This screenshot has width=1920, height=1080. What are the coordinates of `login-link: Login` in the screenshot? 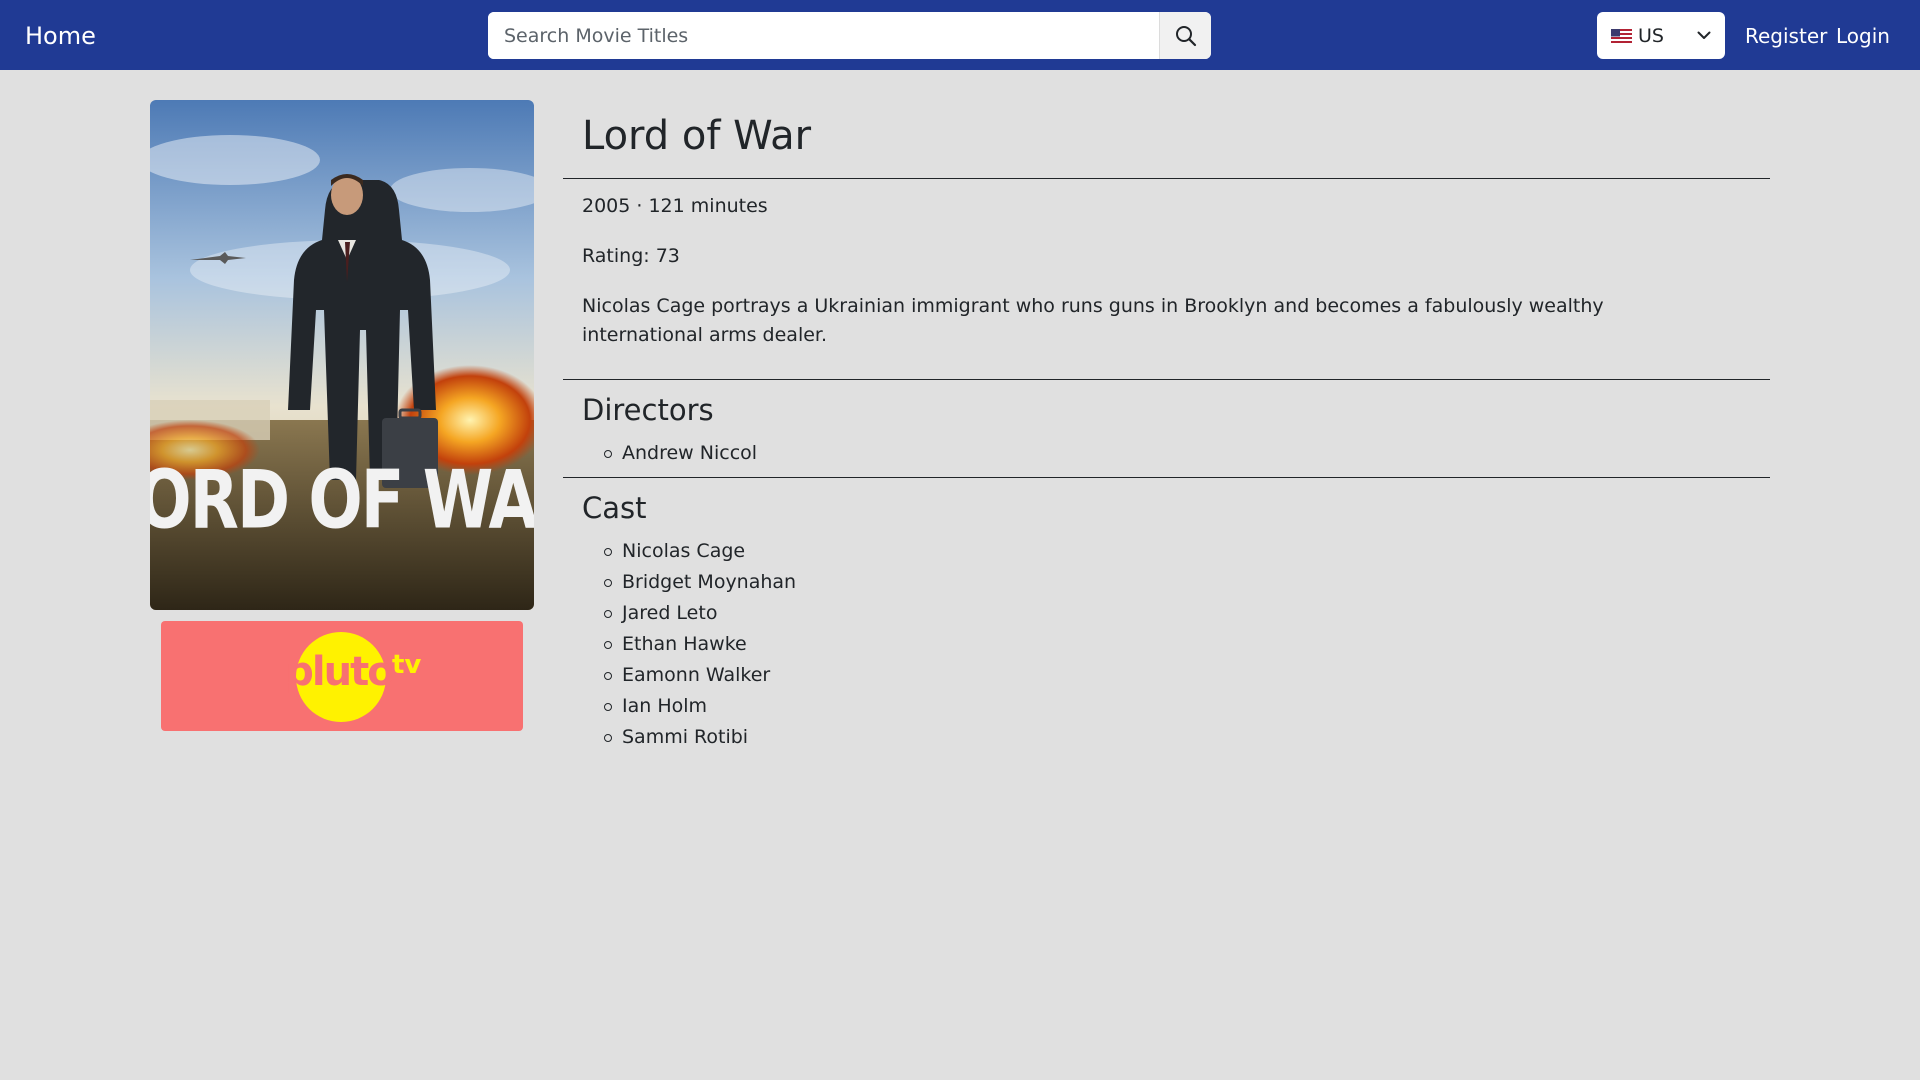 It's located at (1863, 36).